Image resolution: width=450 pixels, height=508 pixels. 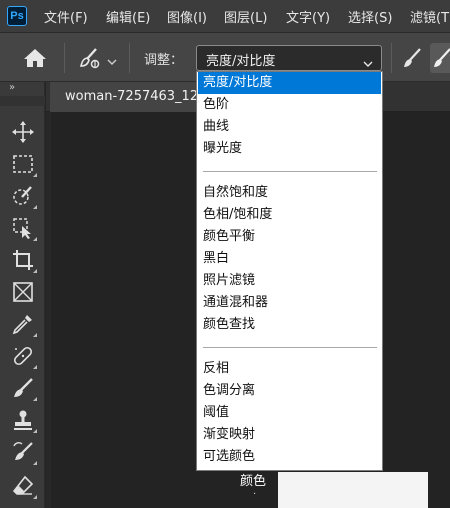 What do you see at coordinates (216, 104) in the screenshot?
I see `option-label: 色阶` at bounding box center [216, 104].